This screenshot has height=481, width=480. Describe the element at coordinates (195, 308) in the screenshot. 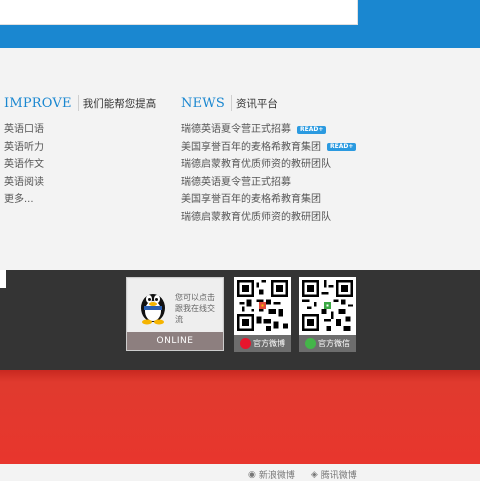

I see `qq-chat-text: 您可以点击跟我在线交流` at that location.